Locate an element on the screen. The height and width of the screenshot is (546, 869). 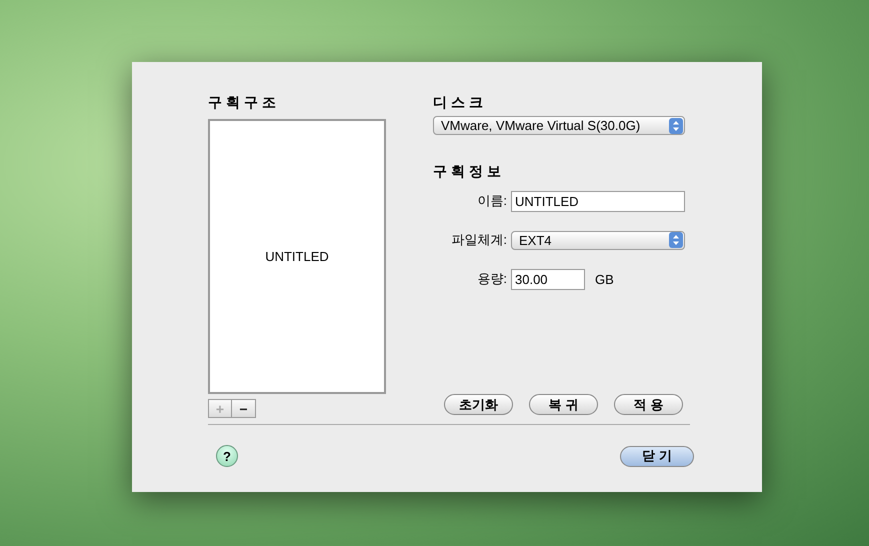
name-field: UNTITLED is located at coordinates (598, 201).